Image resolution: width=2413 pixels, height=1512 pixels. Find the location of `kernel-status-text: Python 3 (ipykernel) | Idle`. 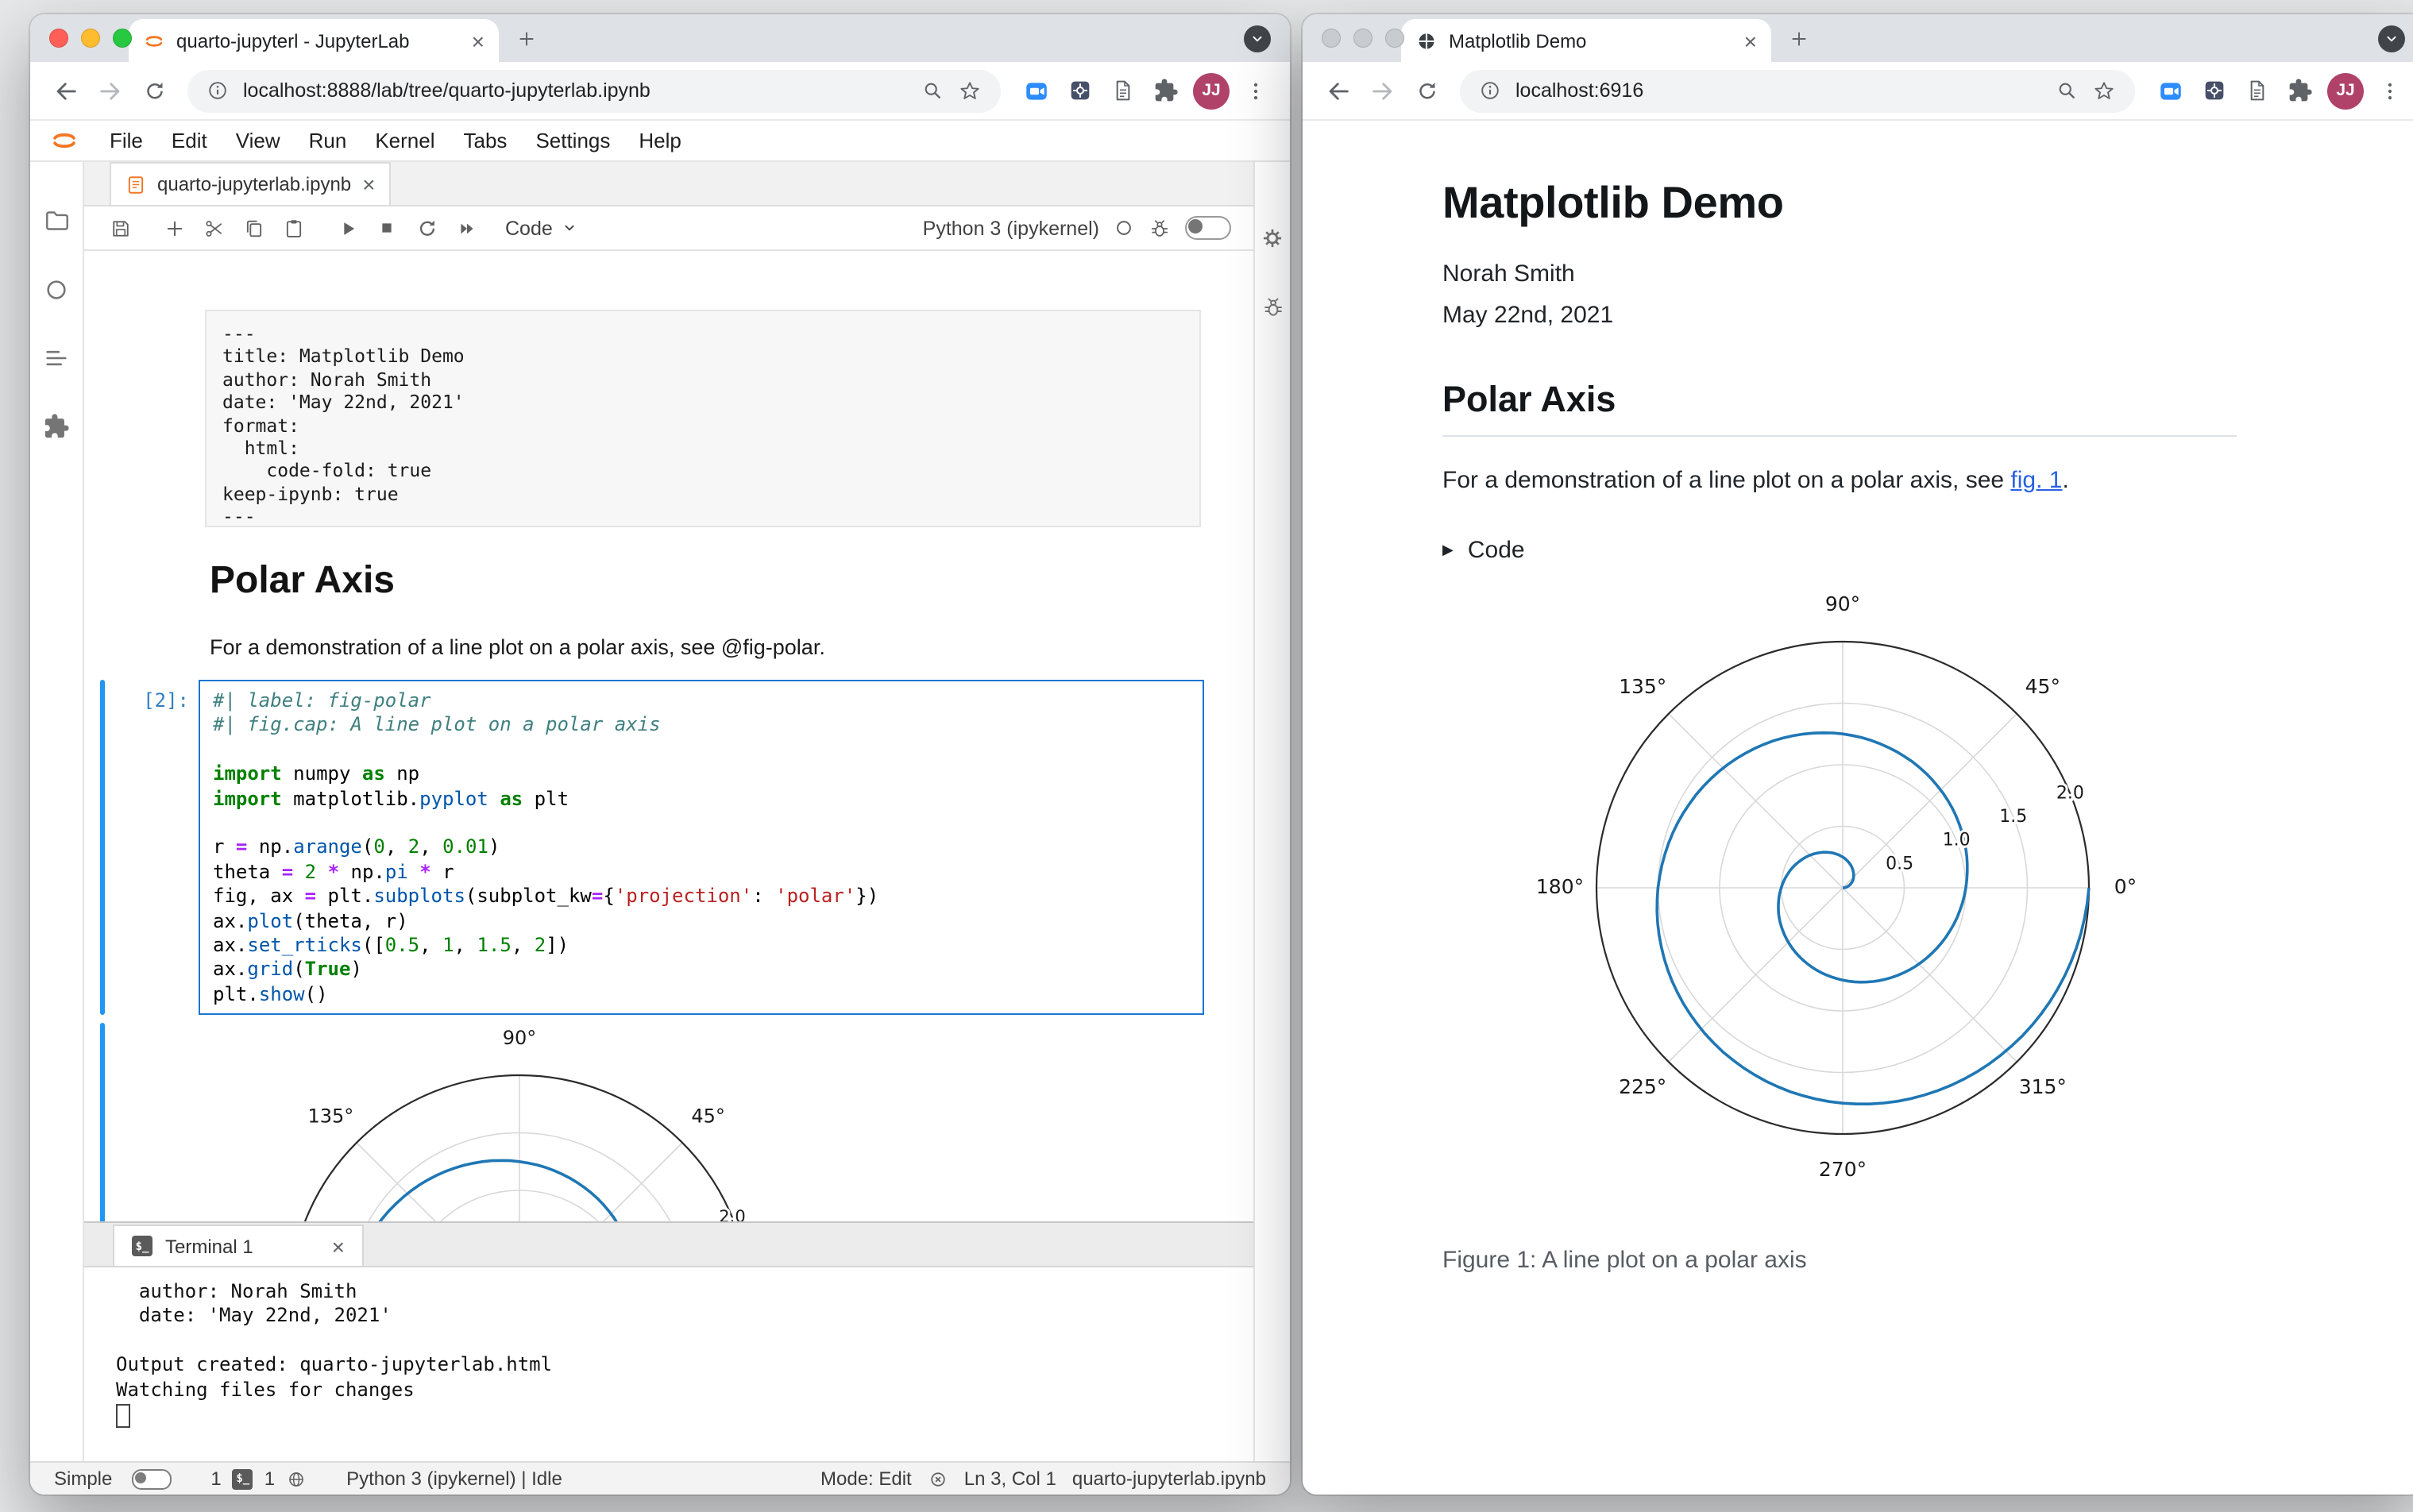

kernel-status-text: Python 3 (ipykernel) | Idle is located at coordinates (454, 1479).